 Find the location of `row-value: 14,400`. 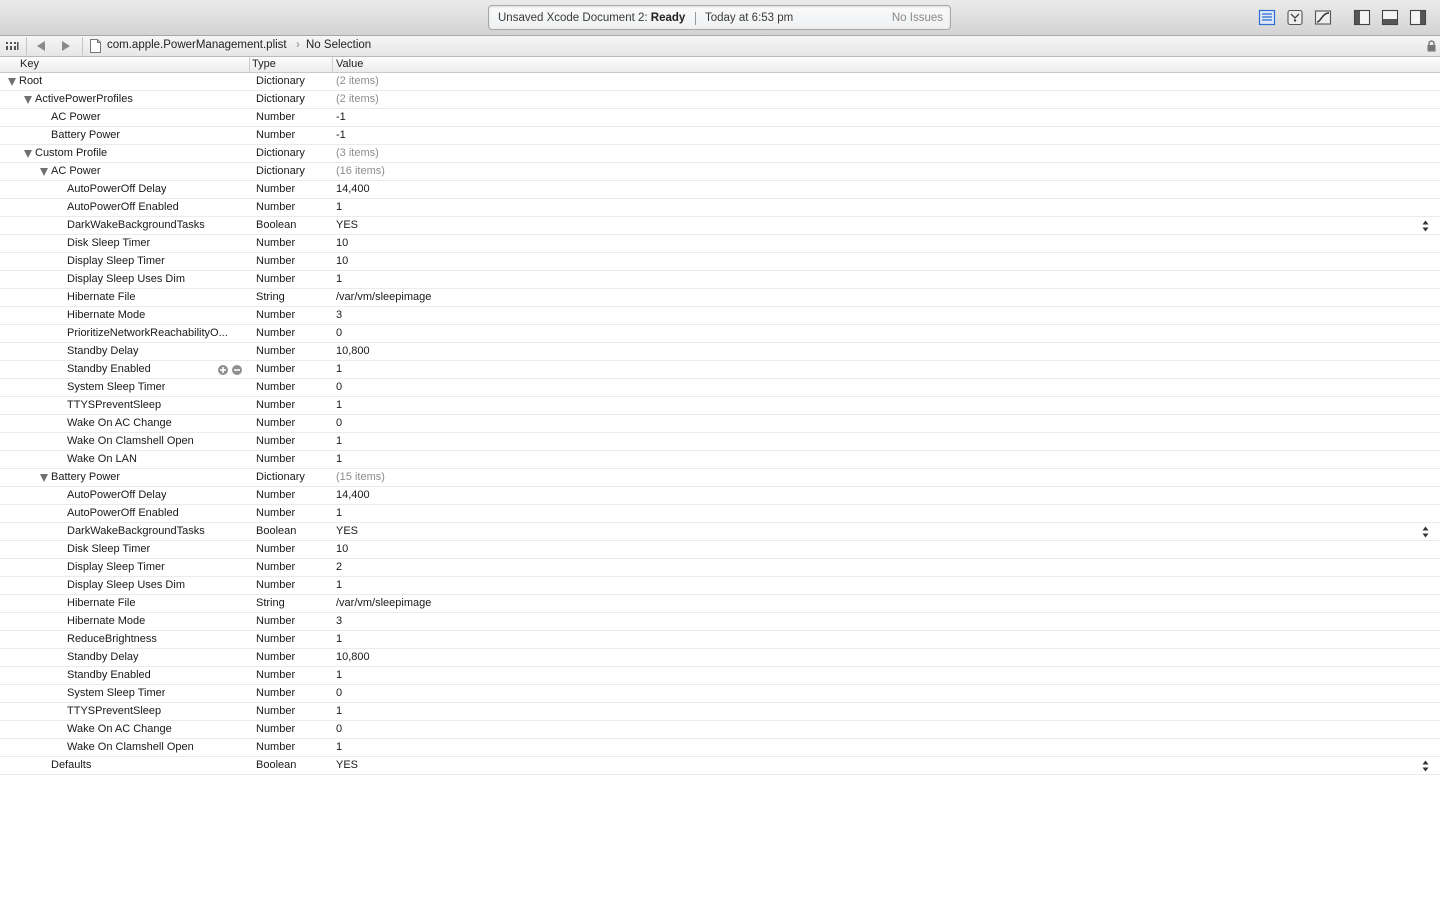

row-value: 14,400 is located at coordinates (353, 189).